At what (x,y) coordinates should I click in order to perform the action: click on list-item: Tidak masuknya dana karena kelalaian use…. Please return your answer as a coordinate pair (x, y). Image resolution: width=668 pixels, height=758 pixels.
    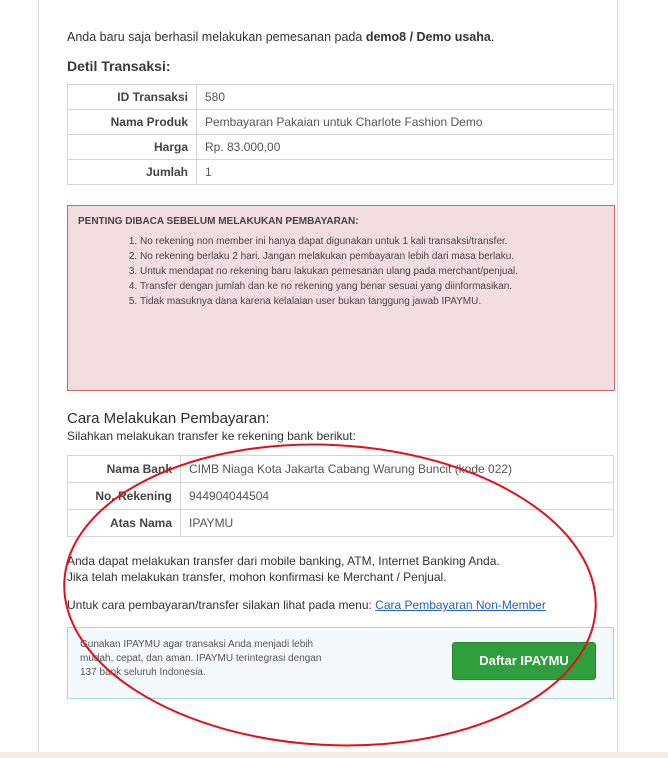
    Looking at the image, I should click on (372, 302).